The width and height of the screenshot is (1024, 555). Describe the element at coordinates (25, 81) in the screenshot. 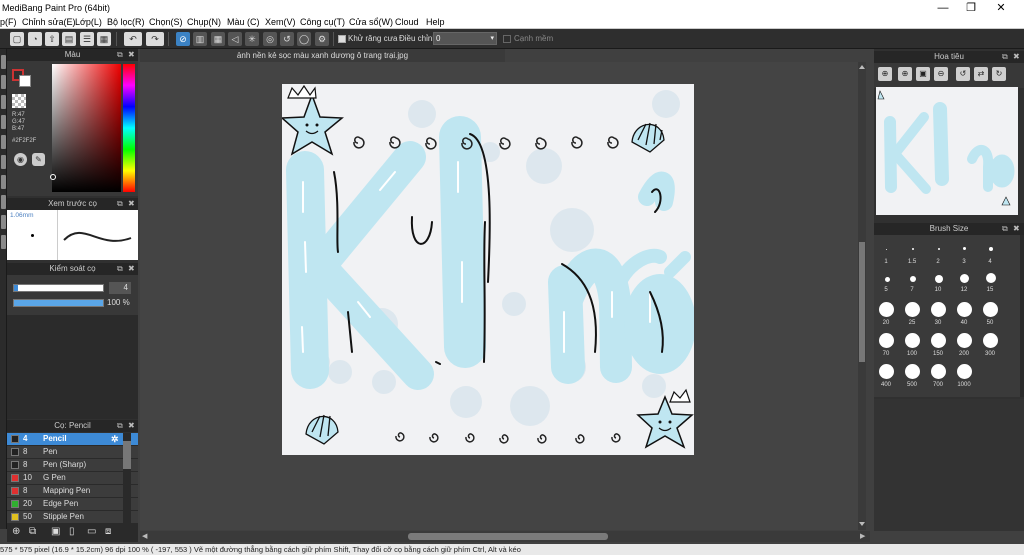

I see `background-color-swatch` at that location.